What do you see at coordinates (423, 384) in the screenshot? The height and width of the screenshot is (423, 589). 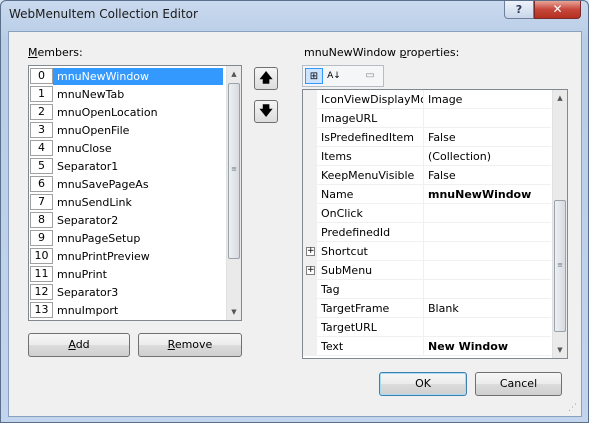 I see `ok-button: OK` at bounding box center [423, 384].